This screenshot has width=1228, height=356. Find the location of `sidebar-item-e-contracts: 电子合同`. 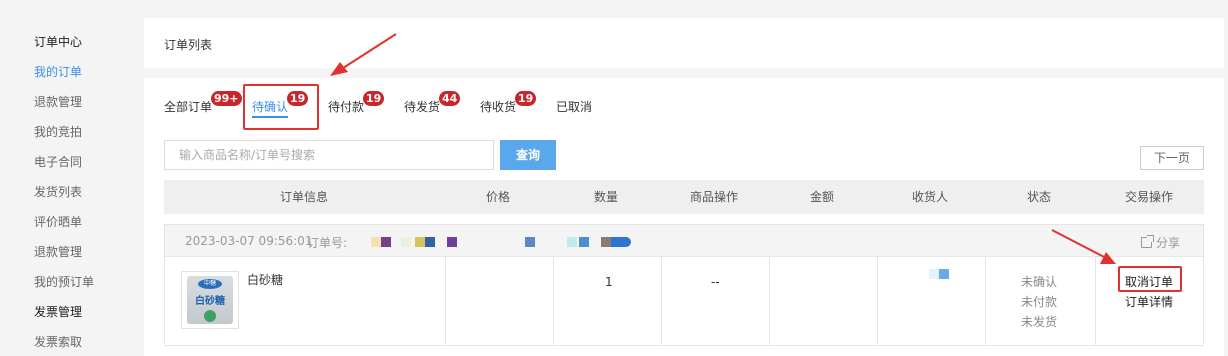

sidebar-item-e-contracts: 电子合同 is located at coordinates (58, 161).